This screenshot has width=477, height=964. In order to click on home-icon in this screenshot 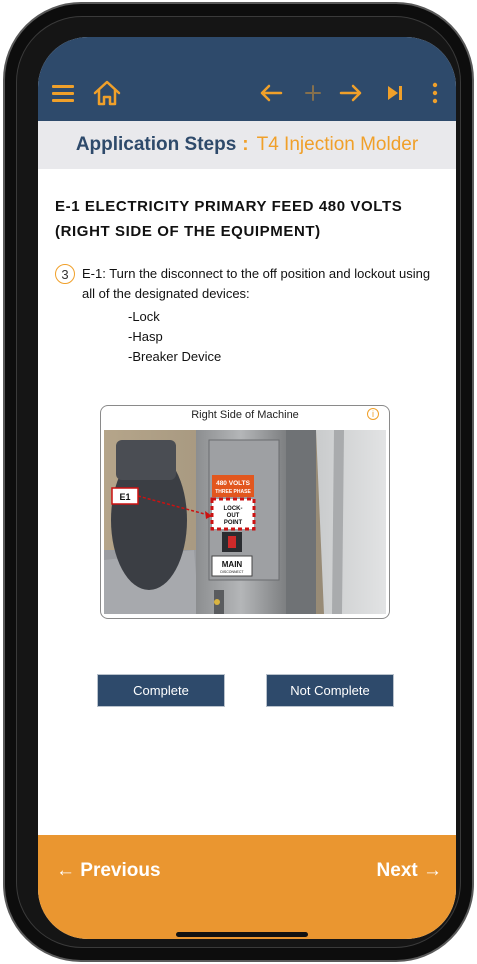, I will do `click(107, 93)`.